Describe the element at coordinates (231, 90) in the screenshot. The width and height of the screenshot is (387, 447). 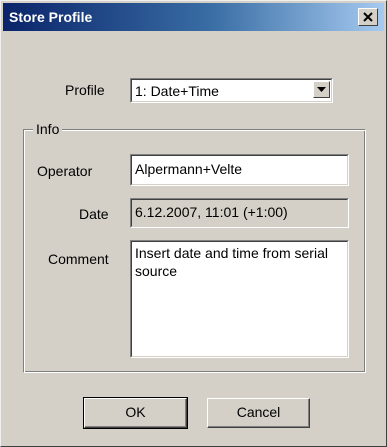
I see `profile-select: 1: Date+Time` at that location.